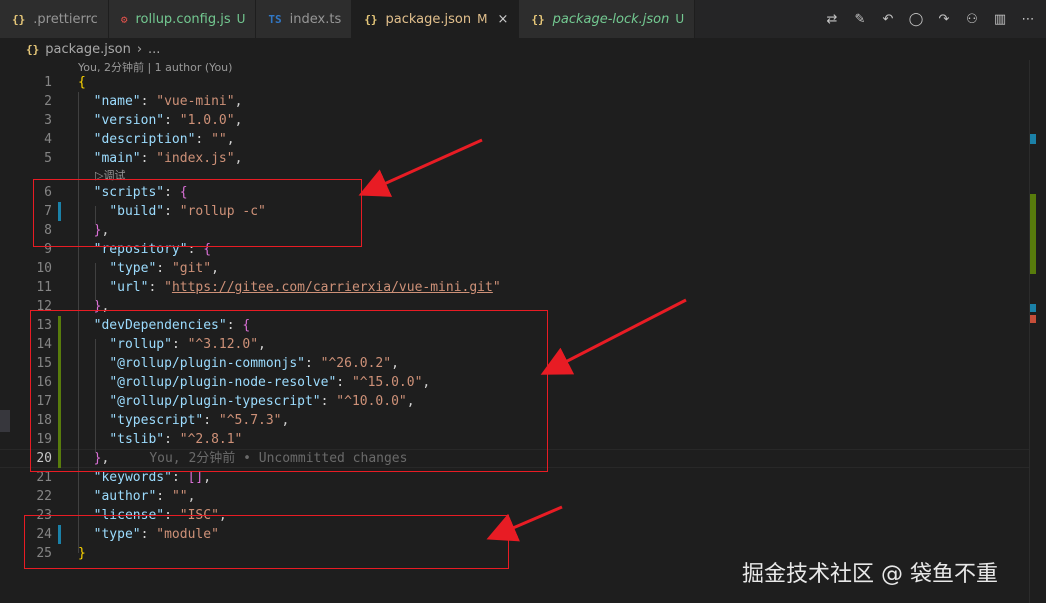 The height and width of the screenshot is (603, 1046). I want to click on editor-scrollbar, so click(1037, 331).